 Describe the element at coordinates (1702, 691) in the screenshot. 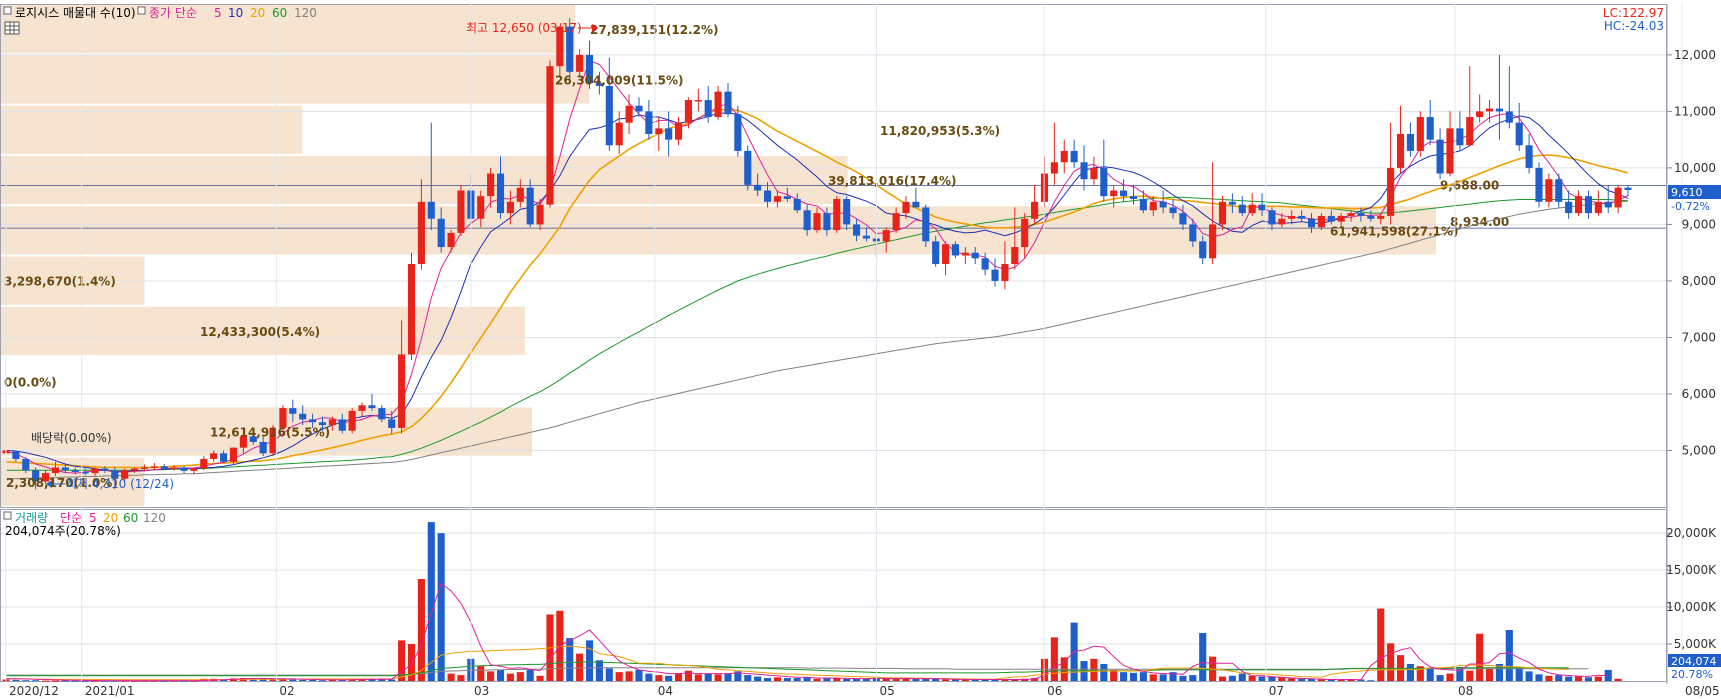

I see `date-tick-label: 08/05` at that location.